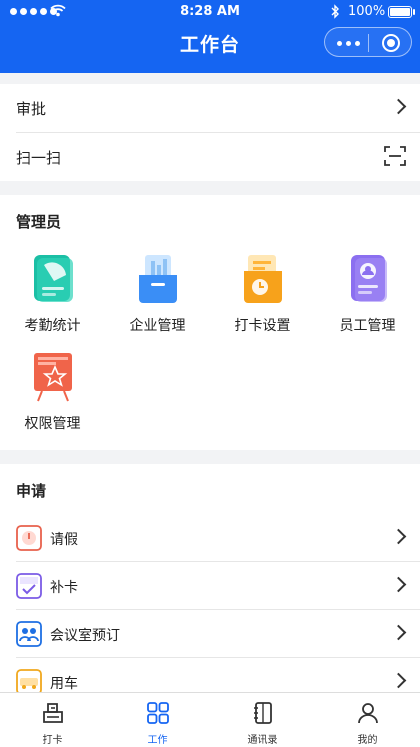 This screenshot has height=747, width=420. What do you see at coordinates (64, 588) in the screenshot?
I see `makeup-clock-label: 补卡` at bounding box center [64, 588].